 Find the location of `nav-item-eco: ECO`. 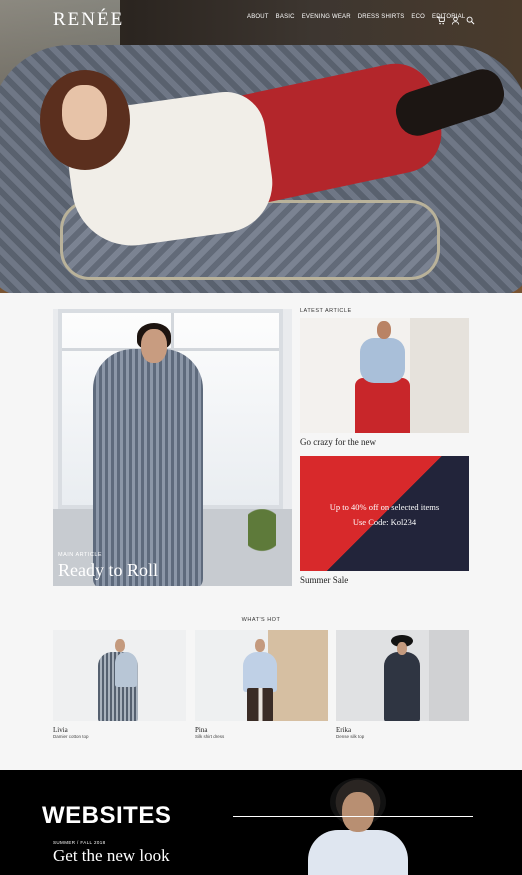

nav-item-eco: ECO is located at coordinates (418, 17).